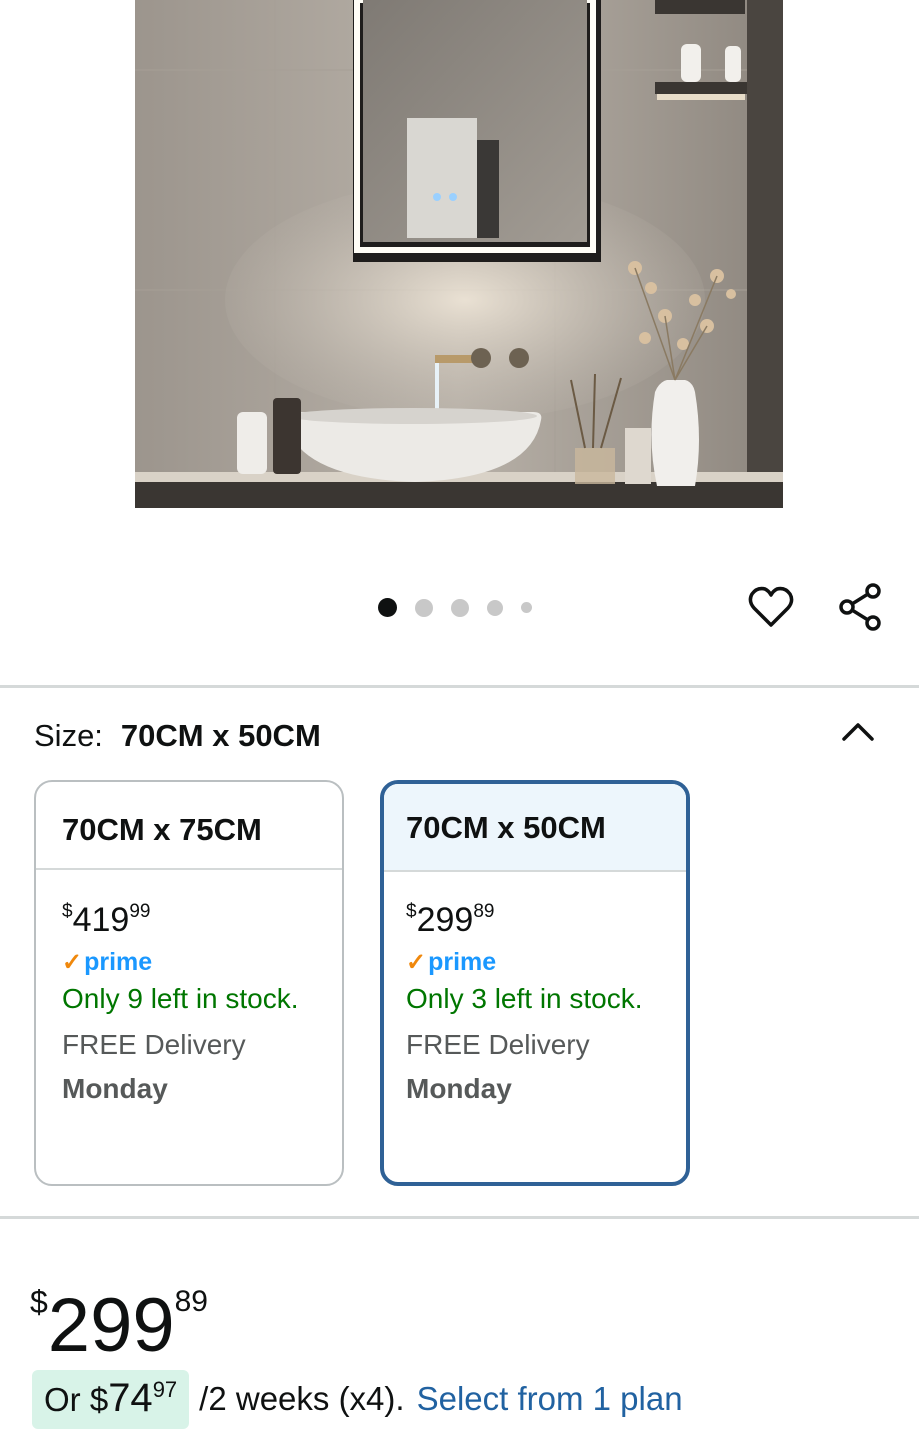 Image resolution: width=919 pixels, height=1440 pixels. I want to click on chevron-up-icon, so click(858, 732).